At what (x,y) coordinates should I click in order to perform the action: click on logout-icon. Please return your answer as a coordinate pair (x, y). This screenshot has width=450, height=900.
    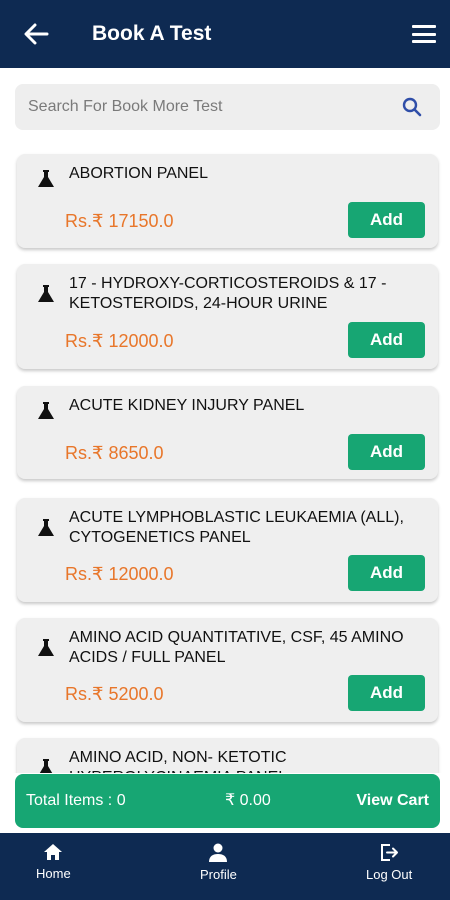
    Looking at the image, I should click on (390, 852).